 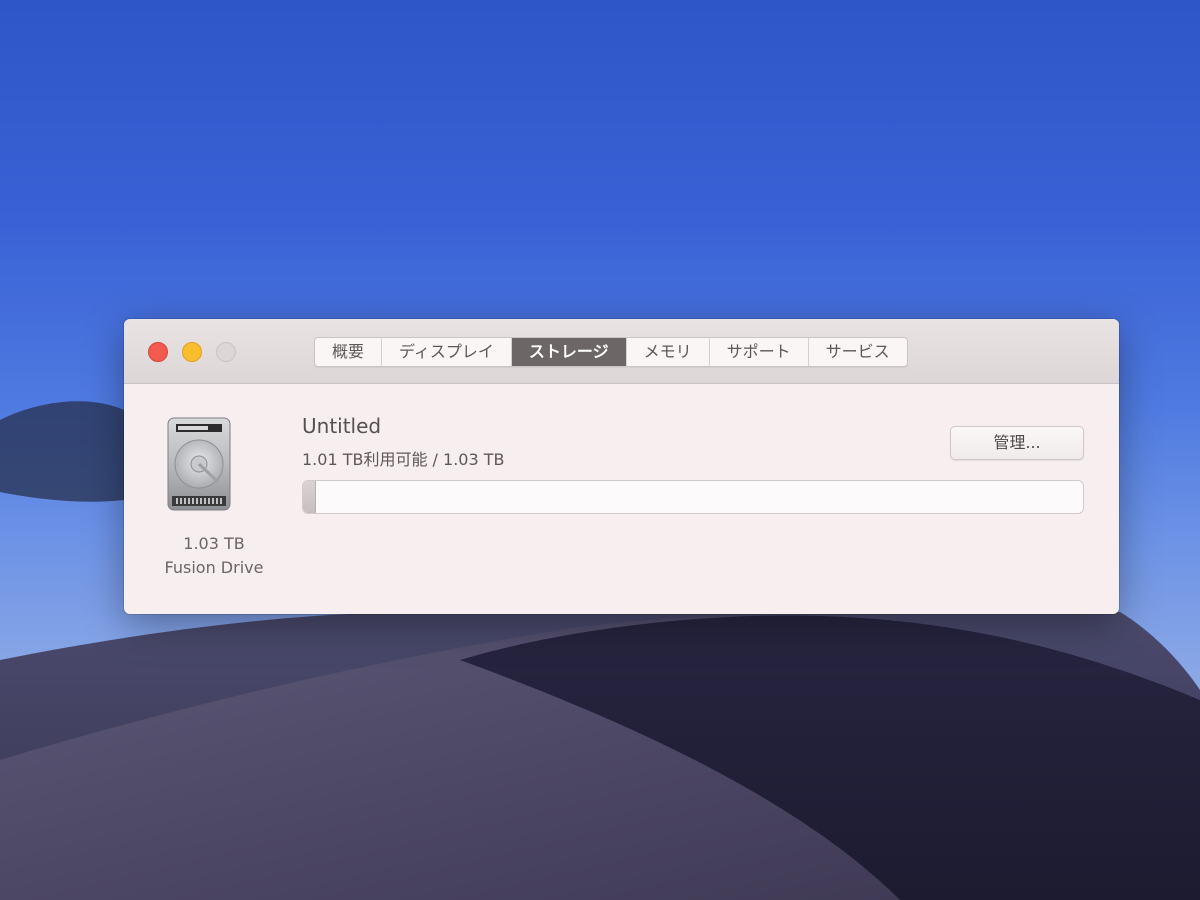 I want to click on window-titlebar: 概要 ディスプレイ ストレージ メモリ サポート サービス, so click(x=621, y=351).